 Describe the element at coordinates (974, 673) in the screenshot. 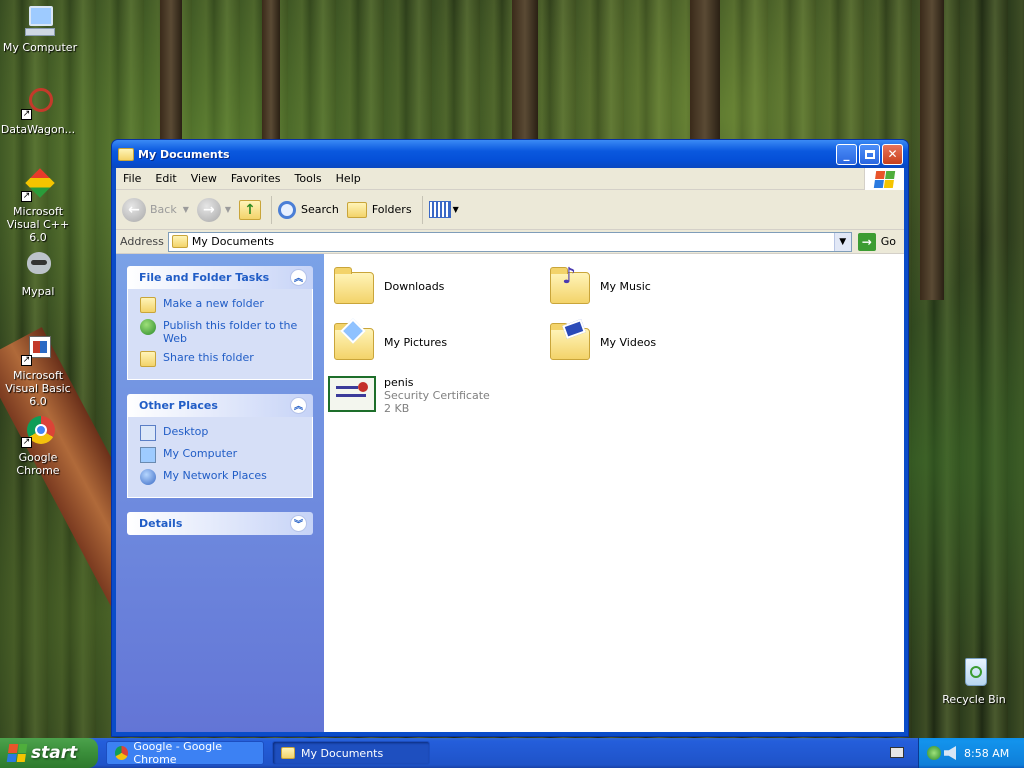

I see `recycle-bin-icon` at that location.